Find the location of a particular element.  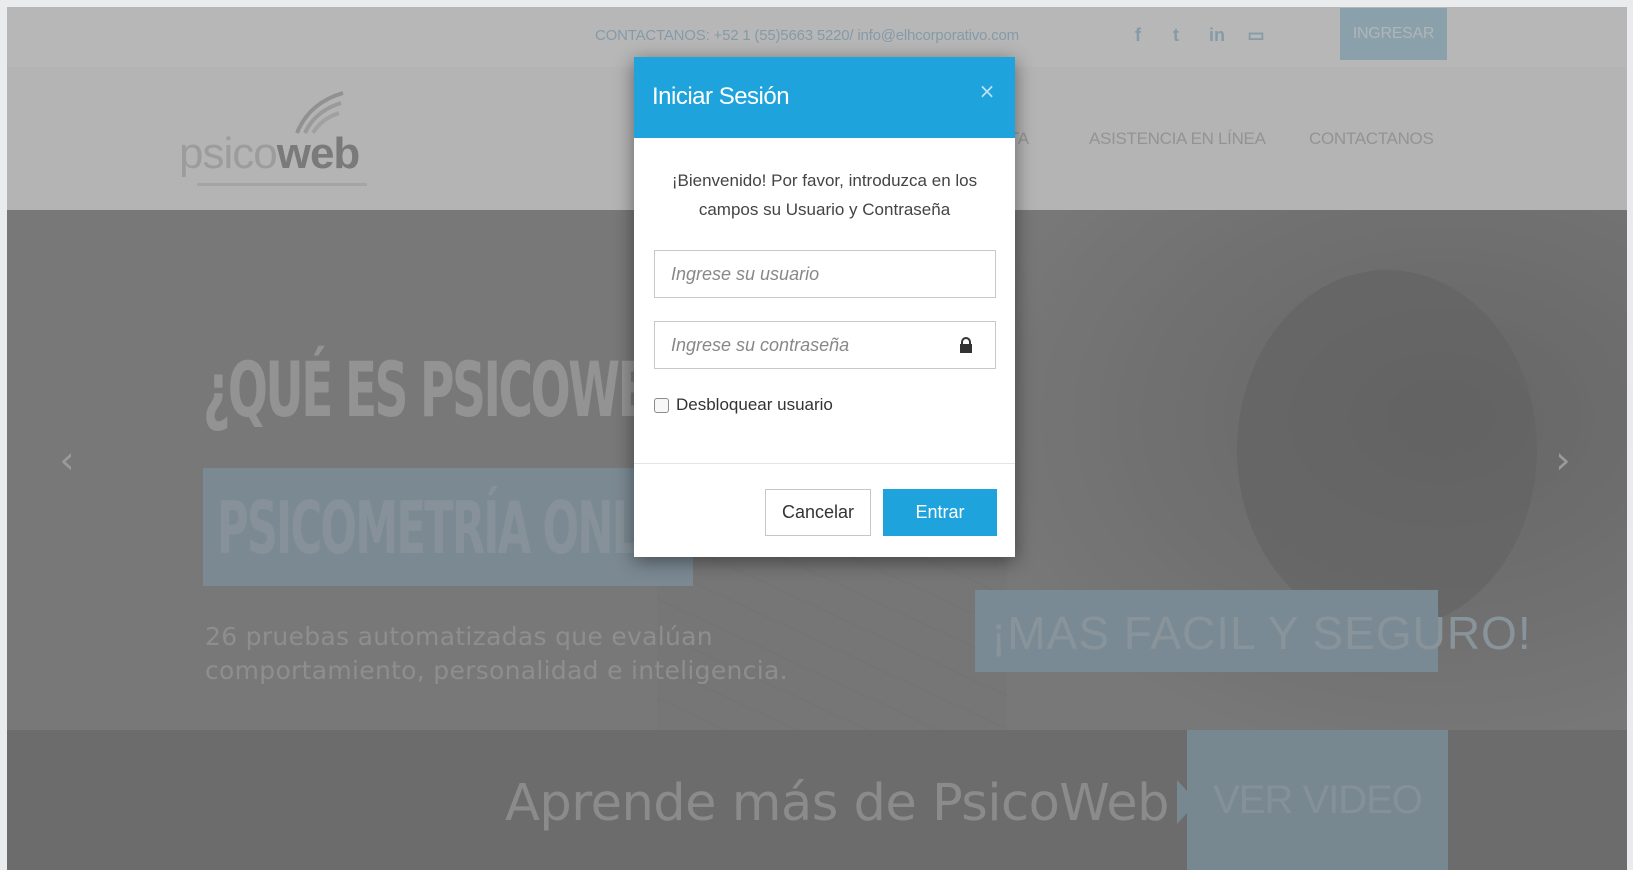

unlock-user-label: Desbloquear usuario is located at coordinates (754, 405).